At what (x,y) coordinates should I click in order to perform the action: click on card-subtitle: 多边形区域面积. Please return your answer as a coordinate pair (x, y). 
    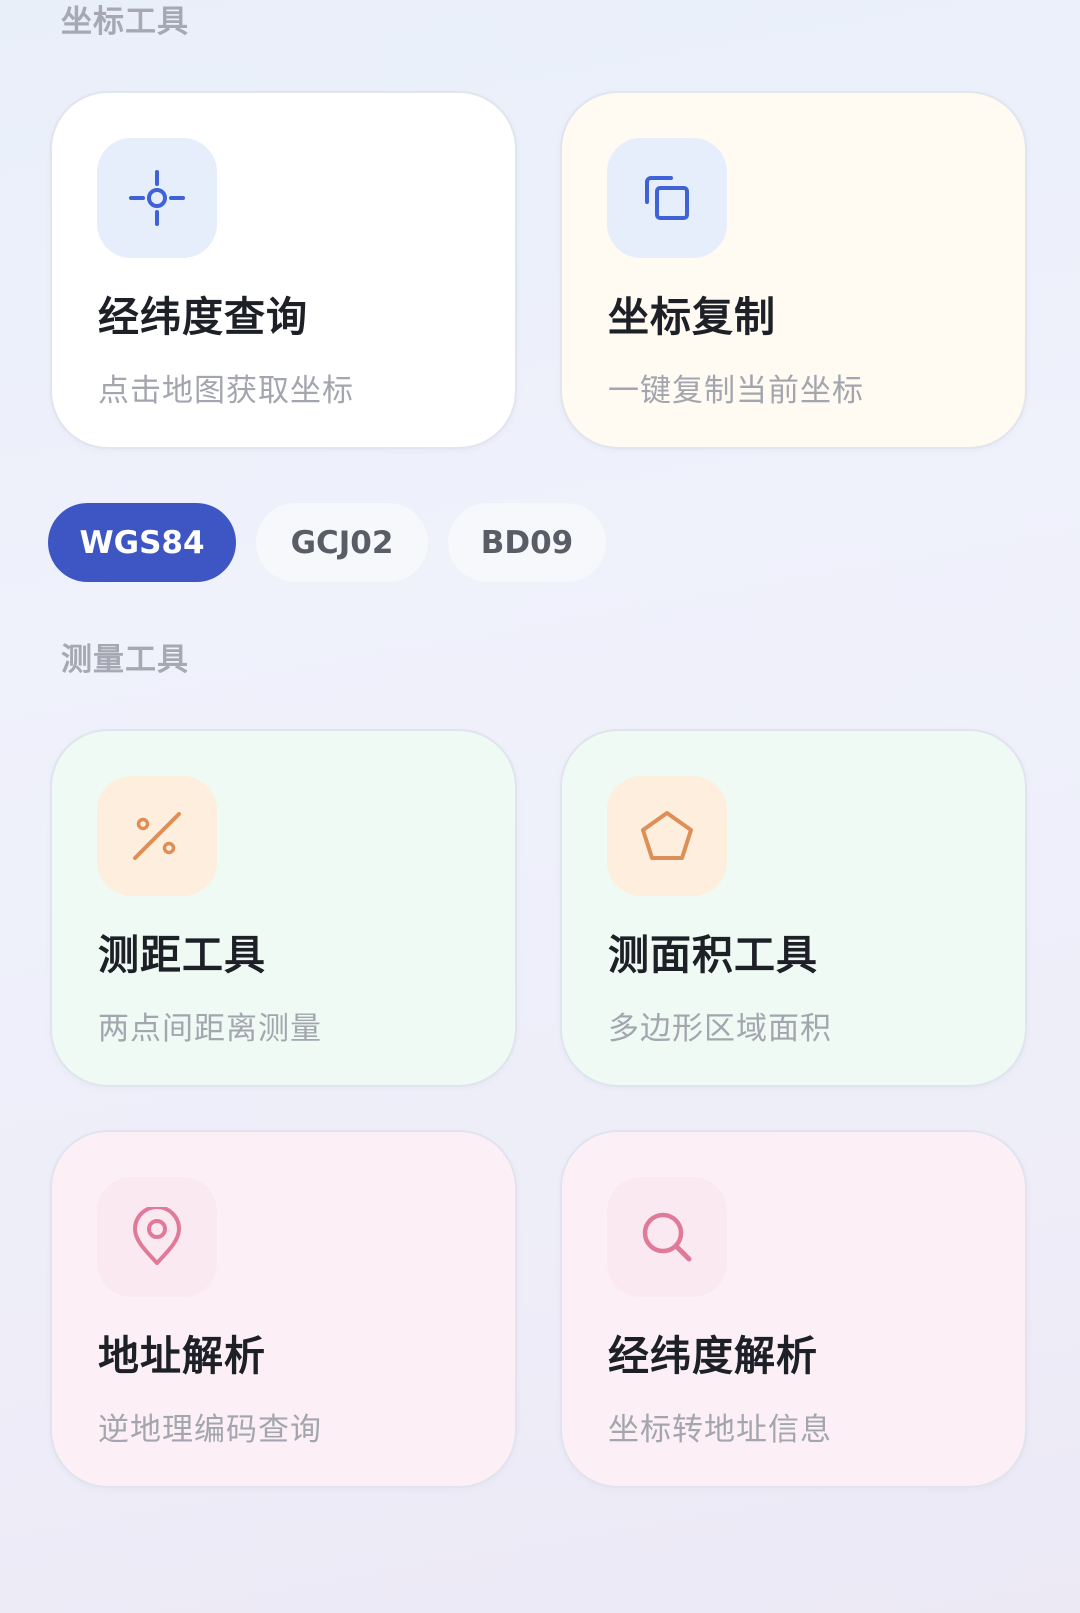
    Looking at the image, I should click on (720, 1029).